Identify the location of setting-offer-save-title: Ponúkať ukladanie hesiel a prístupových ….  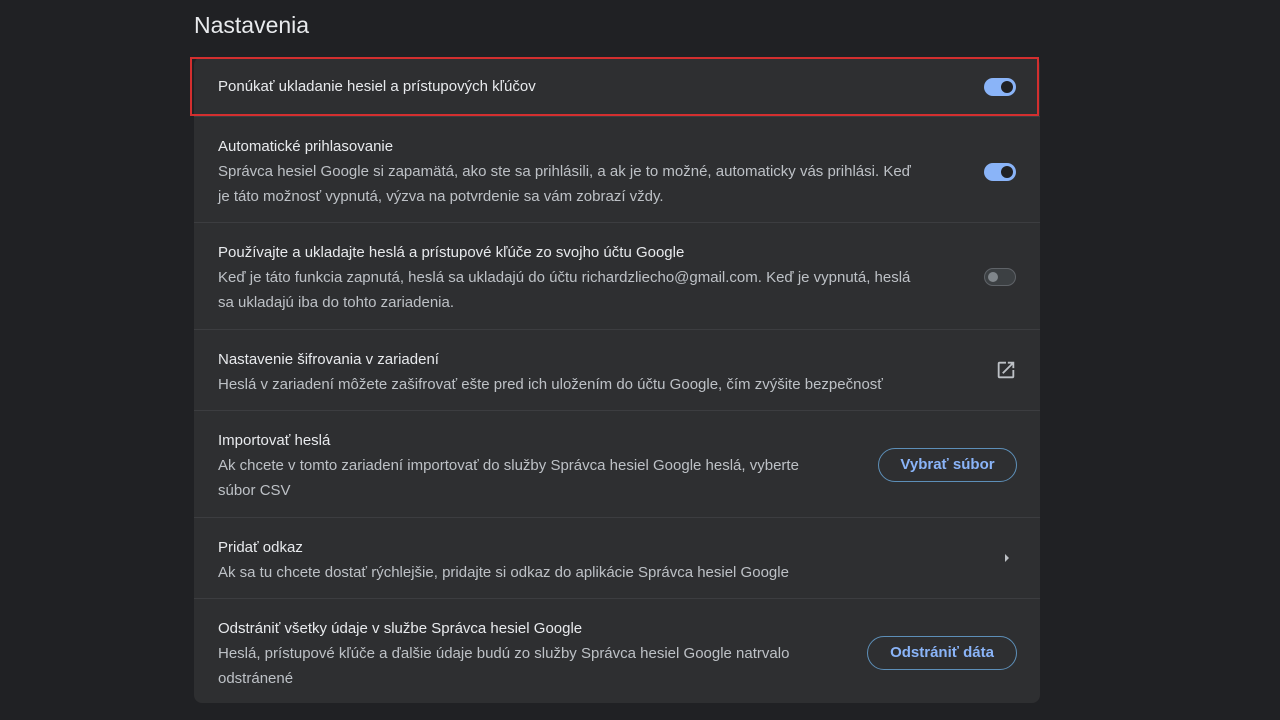
(377, 86).